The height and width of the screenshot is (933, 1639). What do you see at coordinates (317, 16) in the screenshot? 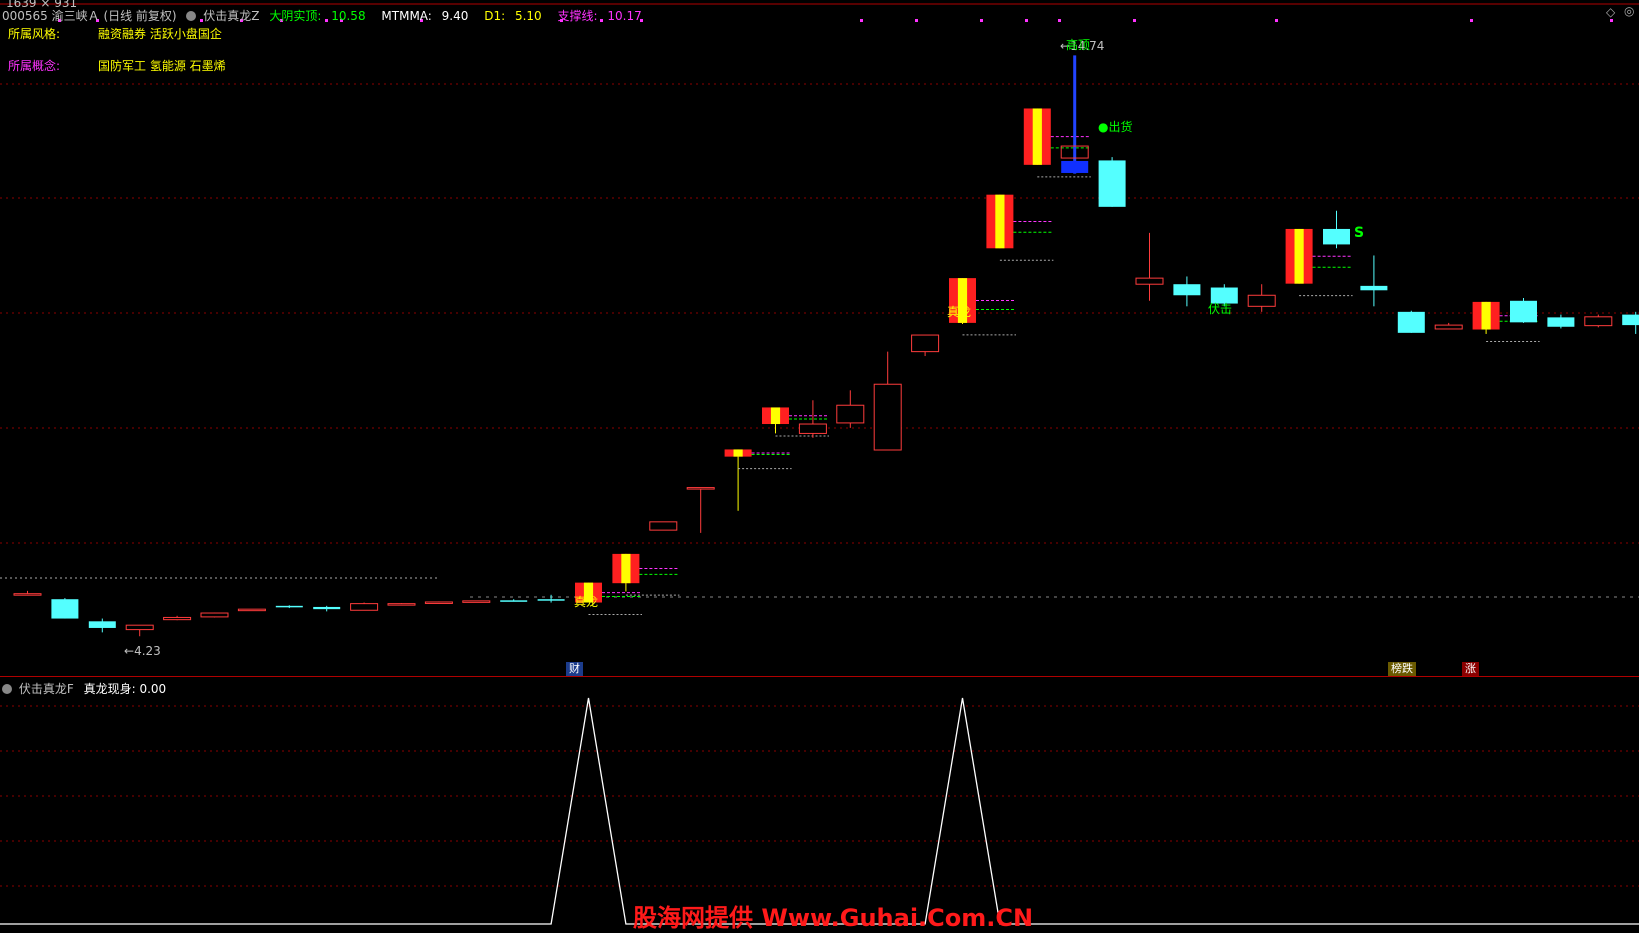
I see `field-1: 大阴实顶: 10.58` at bounding box center [317, 16].